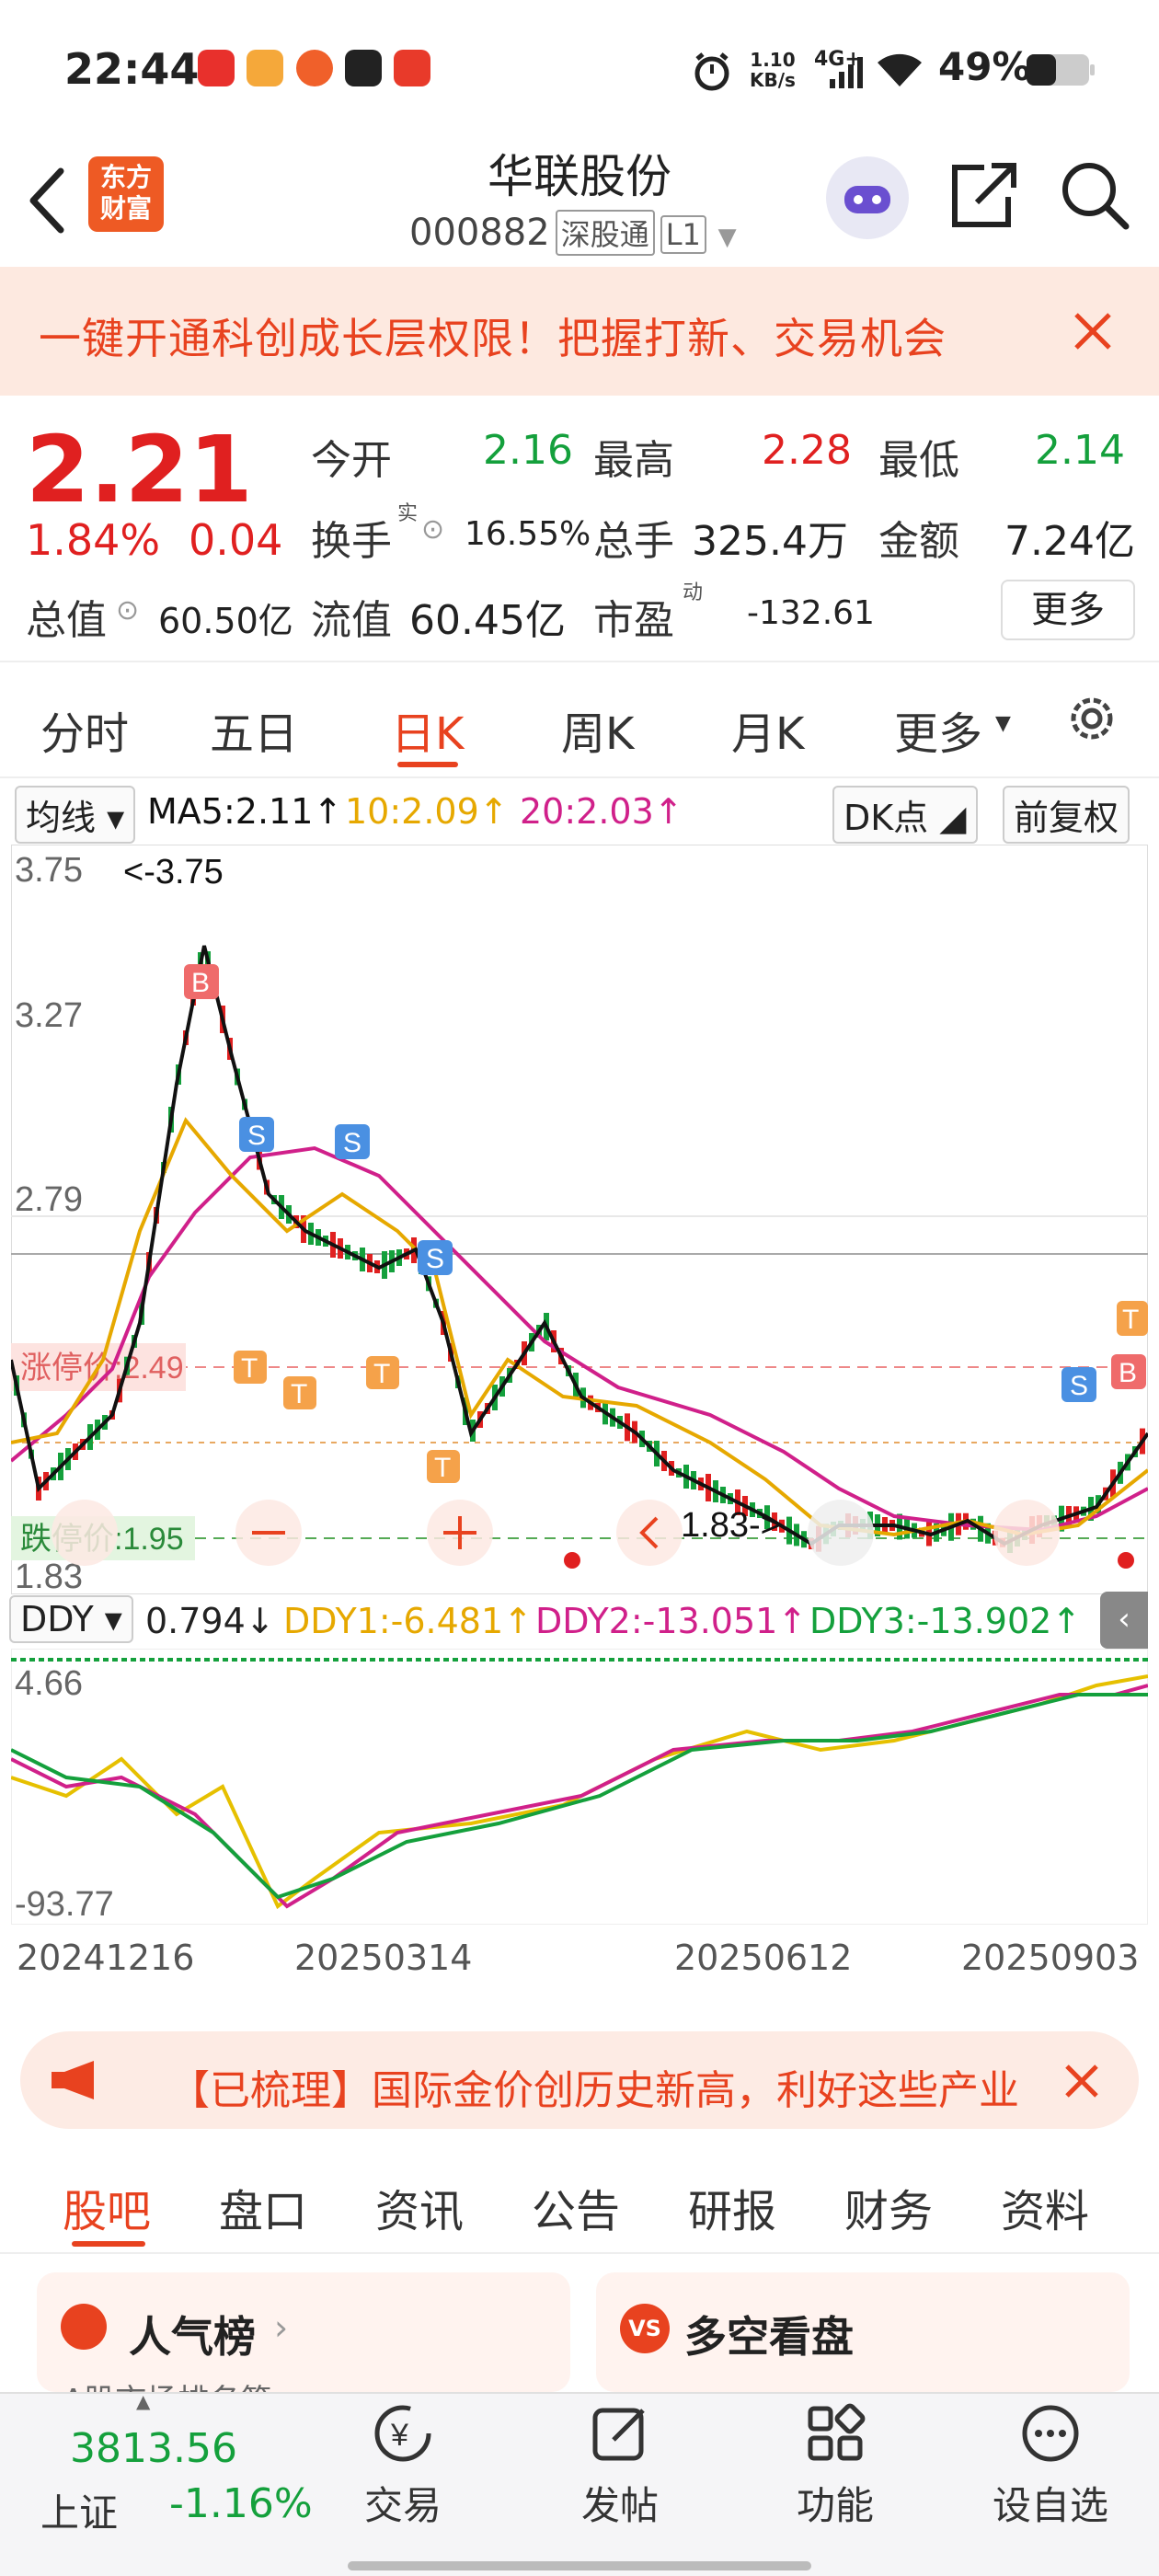 The height and width of the screenshot is (2576, 1159). Describe the element at coordinates (153, 2448) in the screenshot. I see `index-value: 3813.56` at that location.